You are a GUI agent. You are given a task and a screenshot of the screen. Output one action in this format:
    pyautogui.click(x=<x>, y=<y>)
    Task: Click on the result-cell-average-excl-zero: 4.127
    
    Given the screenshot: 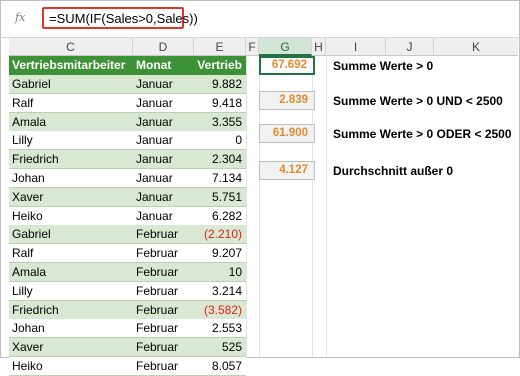 What is the action you would take?
    pyautogui.click(x=287, y=170)
    